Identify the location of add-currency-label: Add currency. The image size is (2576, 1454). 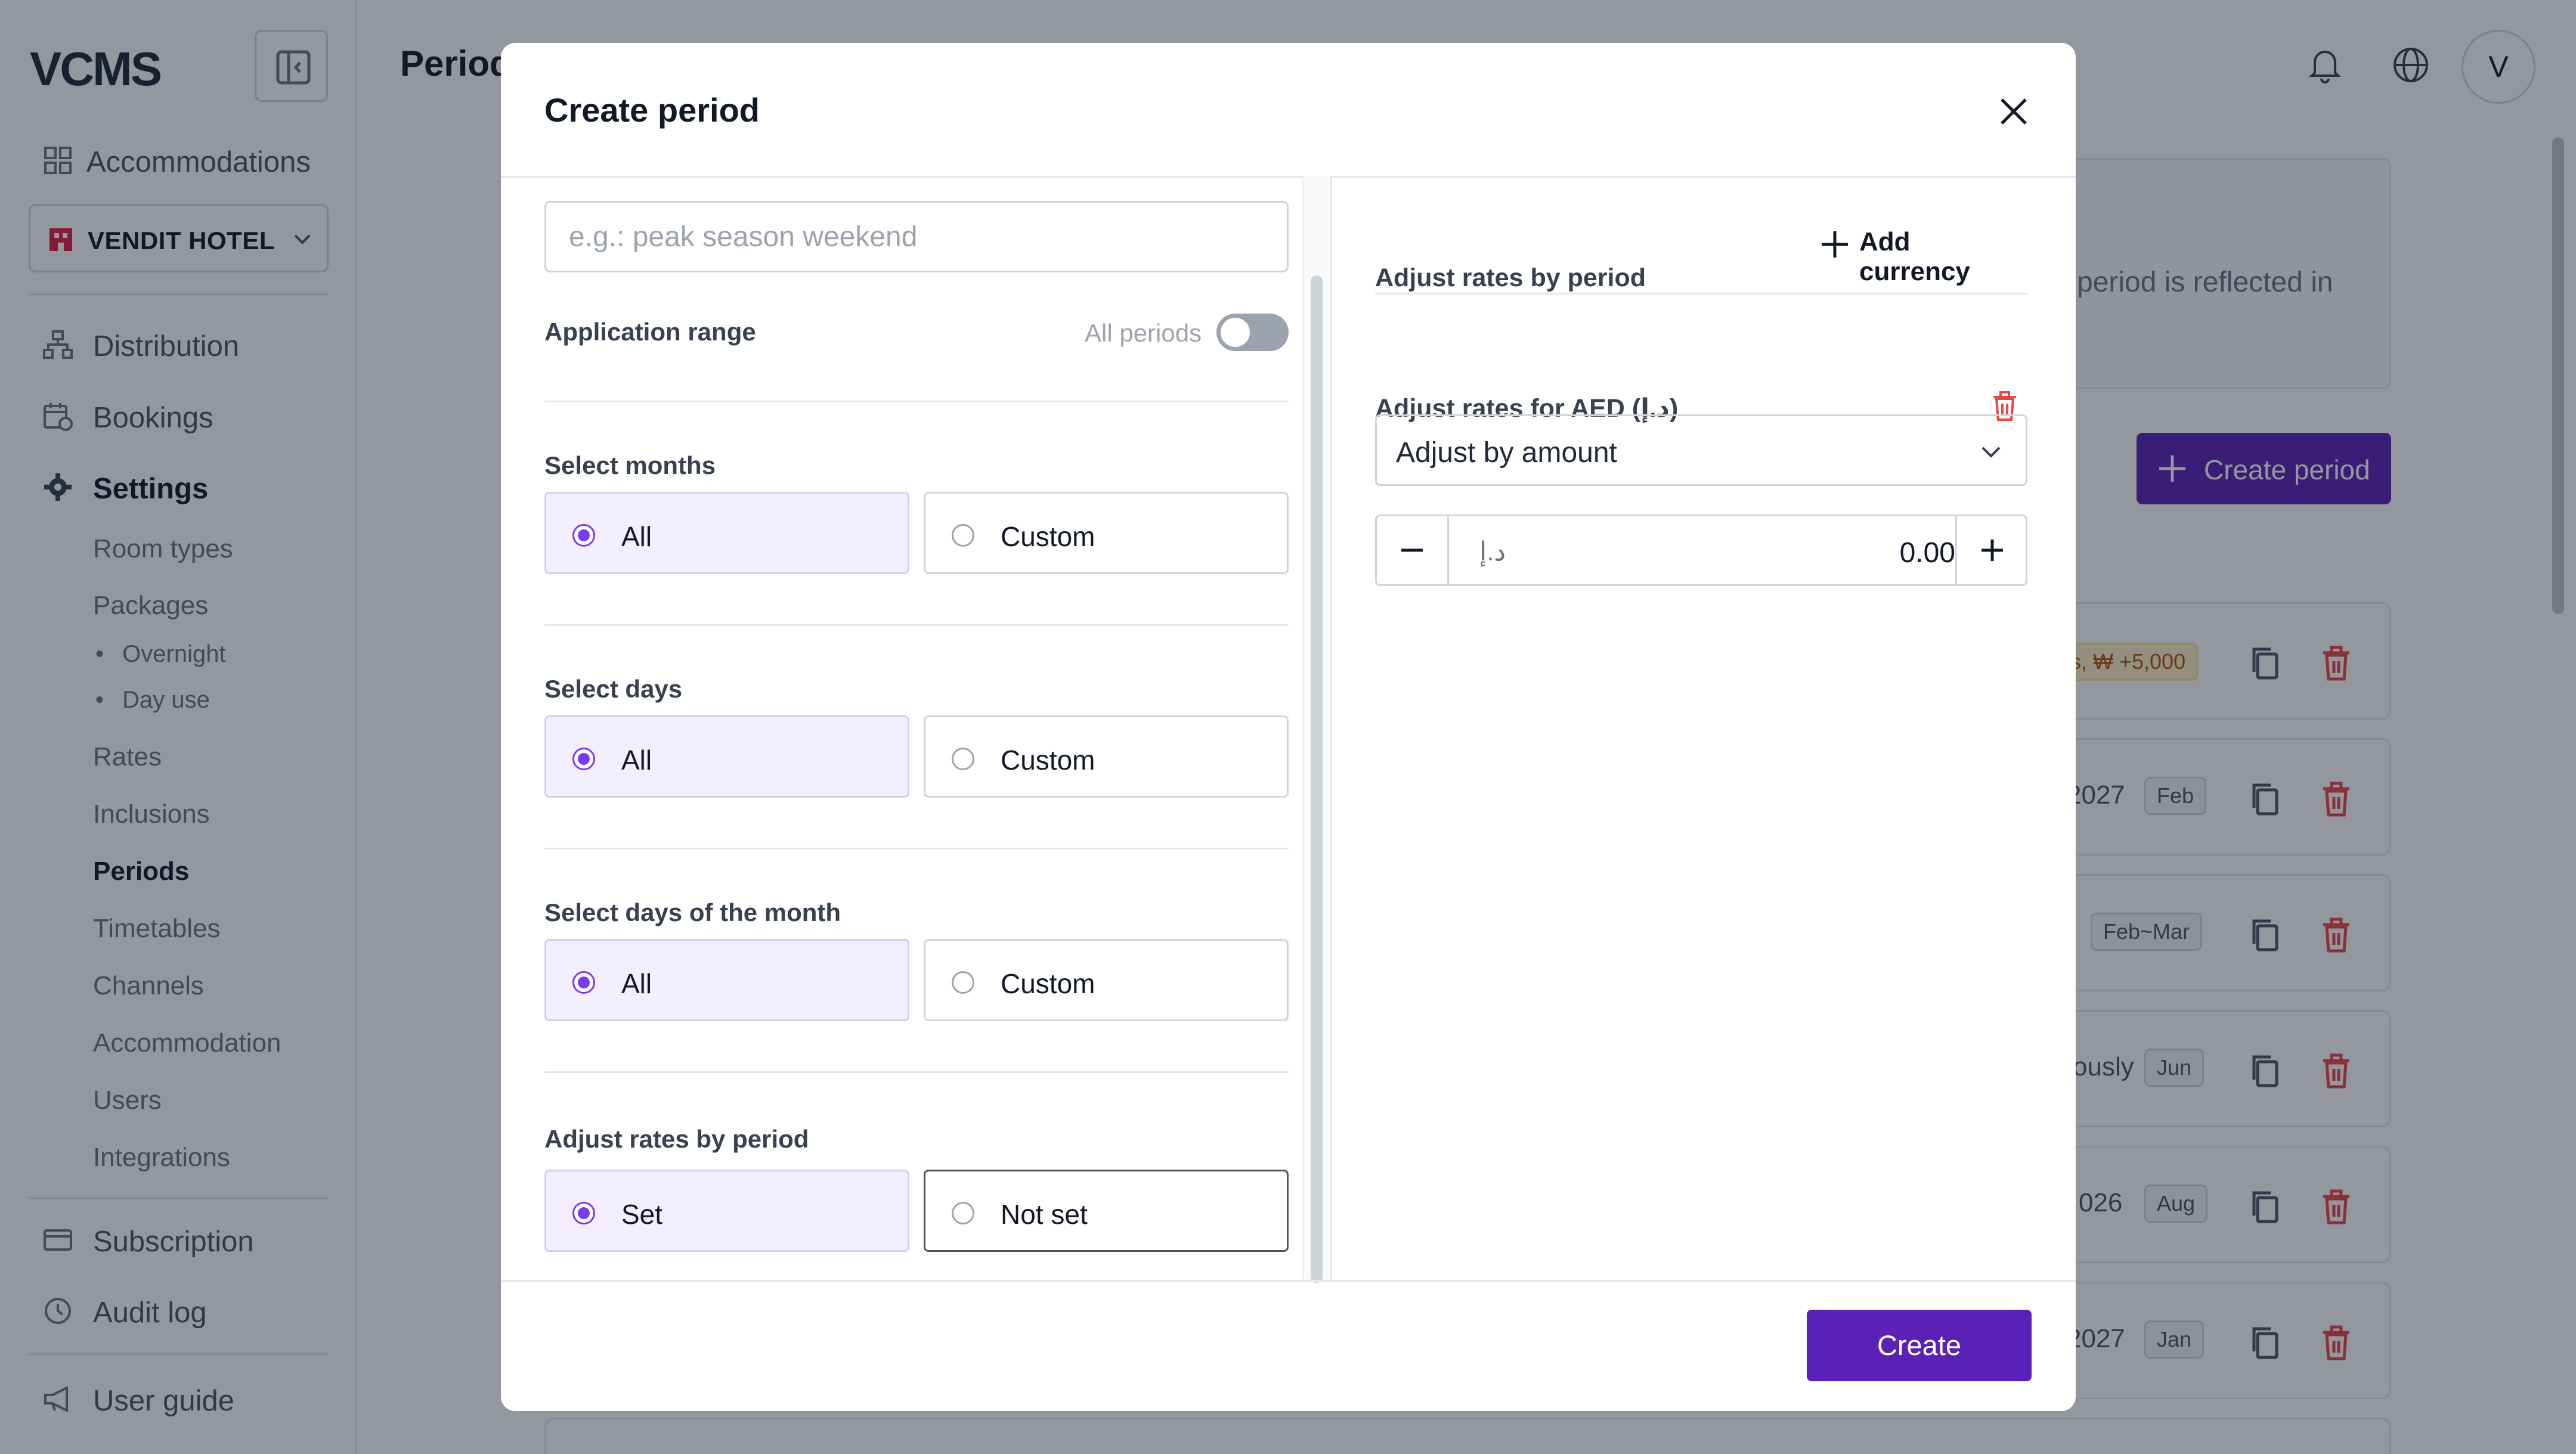
(1914, 256).